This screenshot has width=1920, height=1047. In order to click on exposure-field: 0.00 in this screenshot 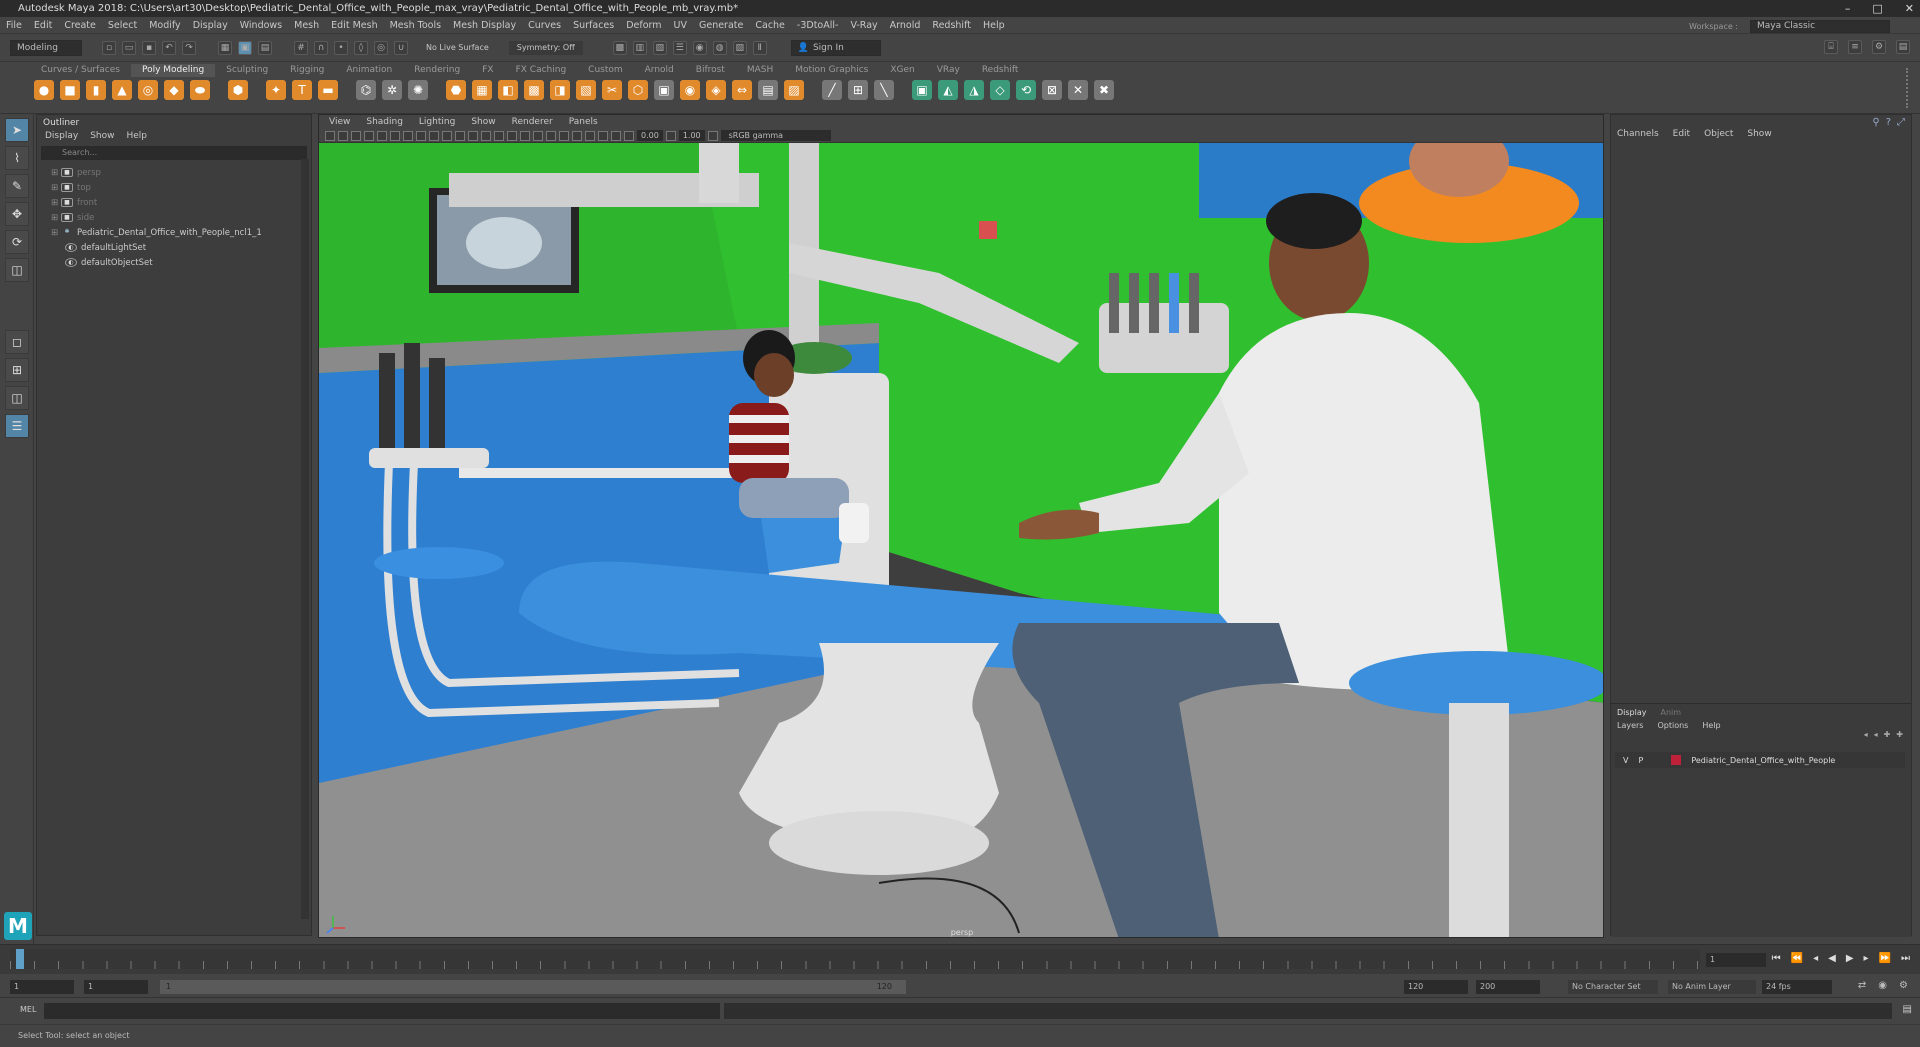, I will do `click(650, 135)`.